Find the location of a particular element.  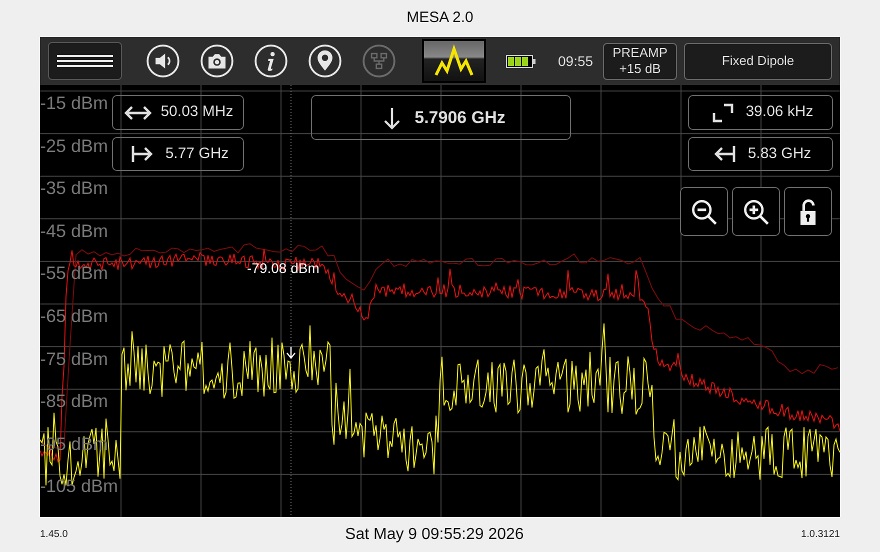

marker-reading: -79.08 dBm is located at coordinates (283, 268).